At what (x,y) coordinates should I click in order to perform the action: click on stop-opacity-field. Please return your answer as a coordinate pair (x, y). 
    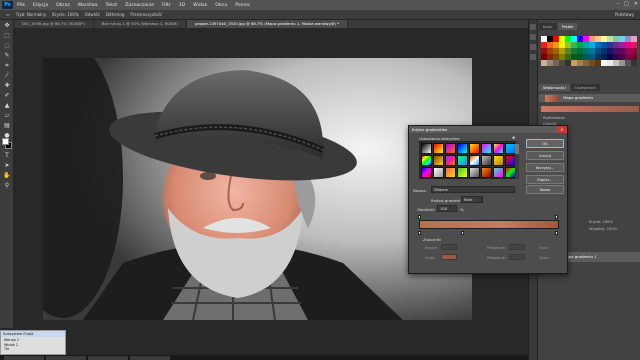
    Looking at the image, I should click on (449, 247).